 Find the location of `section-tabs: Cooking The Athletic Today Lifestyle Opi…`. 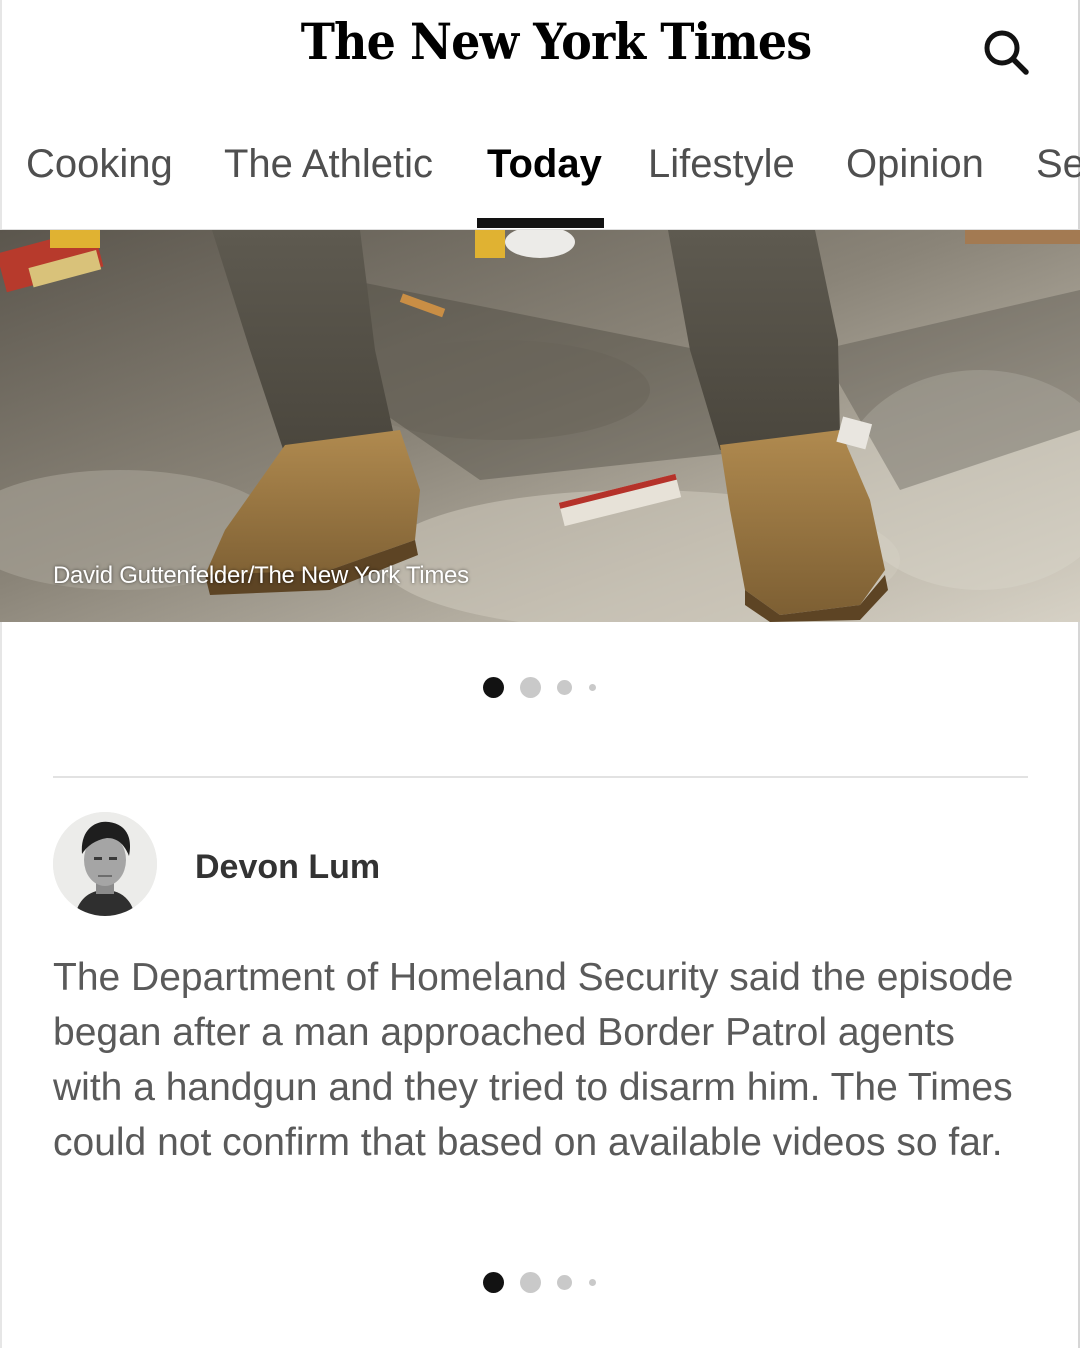

section-tabs: Cooking The Athletic Today Lifestyle Opi… is located at coordinates (540, 169).